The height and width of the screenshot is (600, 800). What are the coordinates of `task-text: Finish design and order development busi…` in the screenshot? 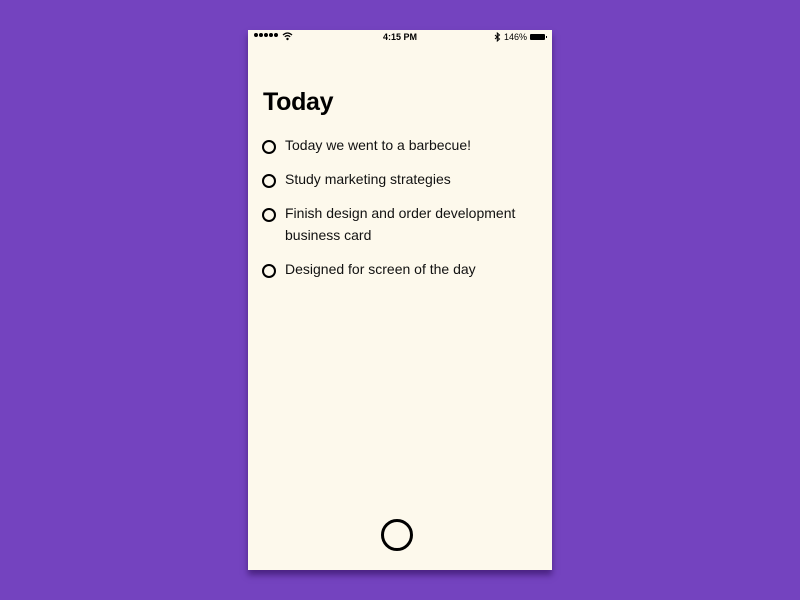 It's located at (413, 224).